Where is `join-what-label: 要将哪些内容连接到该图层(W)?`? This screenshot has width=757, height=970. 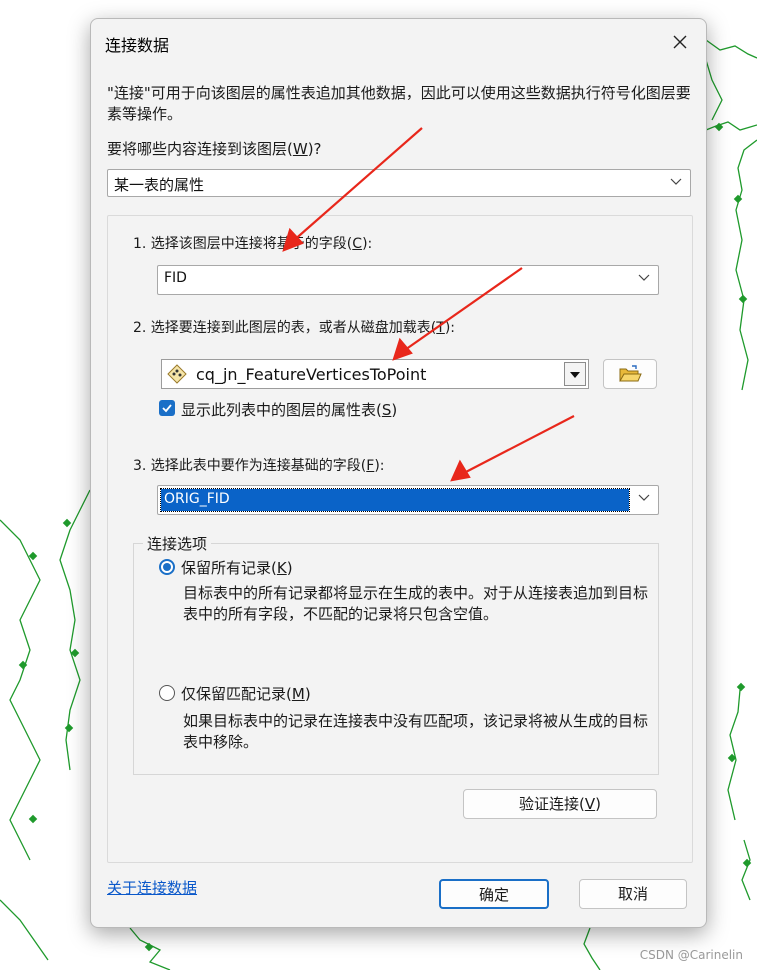 join-what-label: 要将哪些内容连接到该图层(W)? is located at coordinates (214, 149).